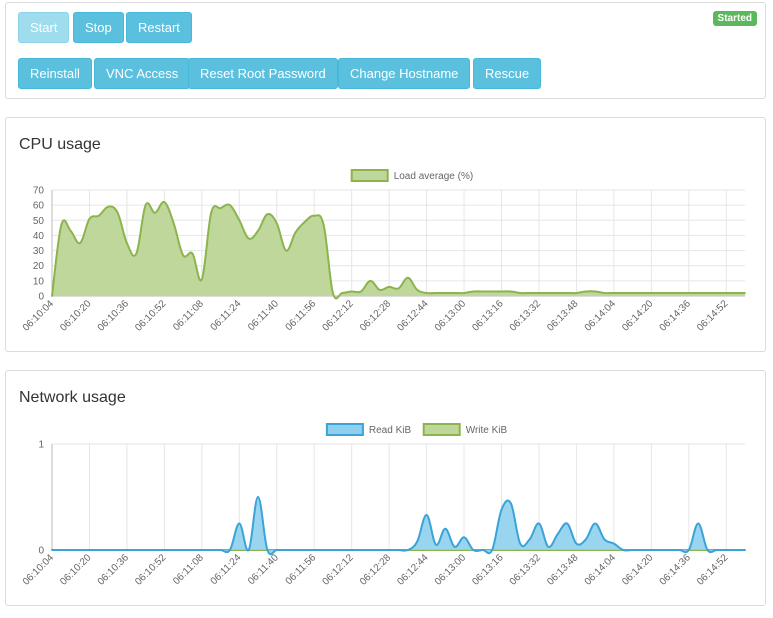 Image resolution: width=773 pixels, height=618 pixels. What do you see at coordinates (563, 570) in the screenshot?
I see `net-x-tick-label: 06:13:48` at bounding box center [563, 570].